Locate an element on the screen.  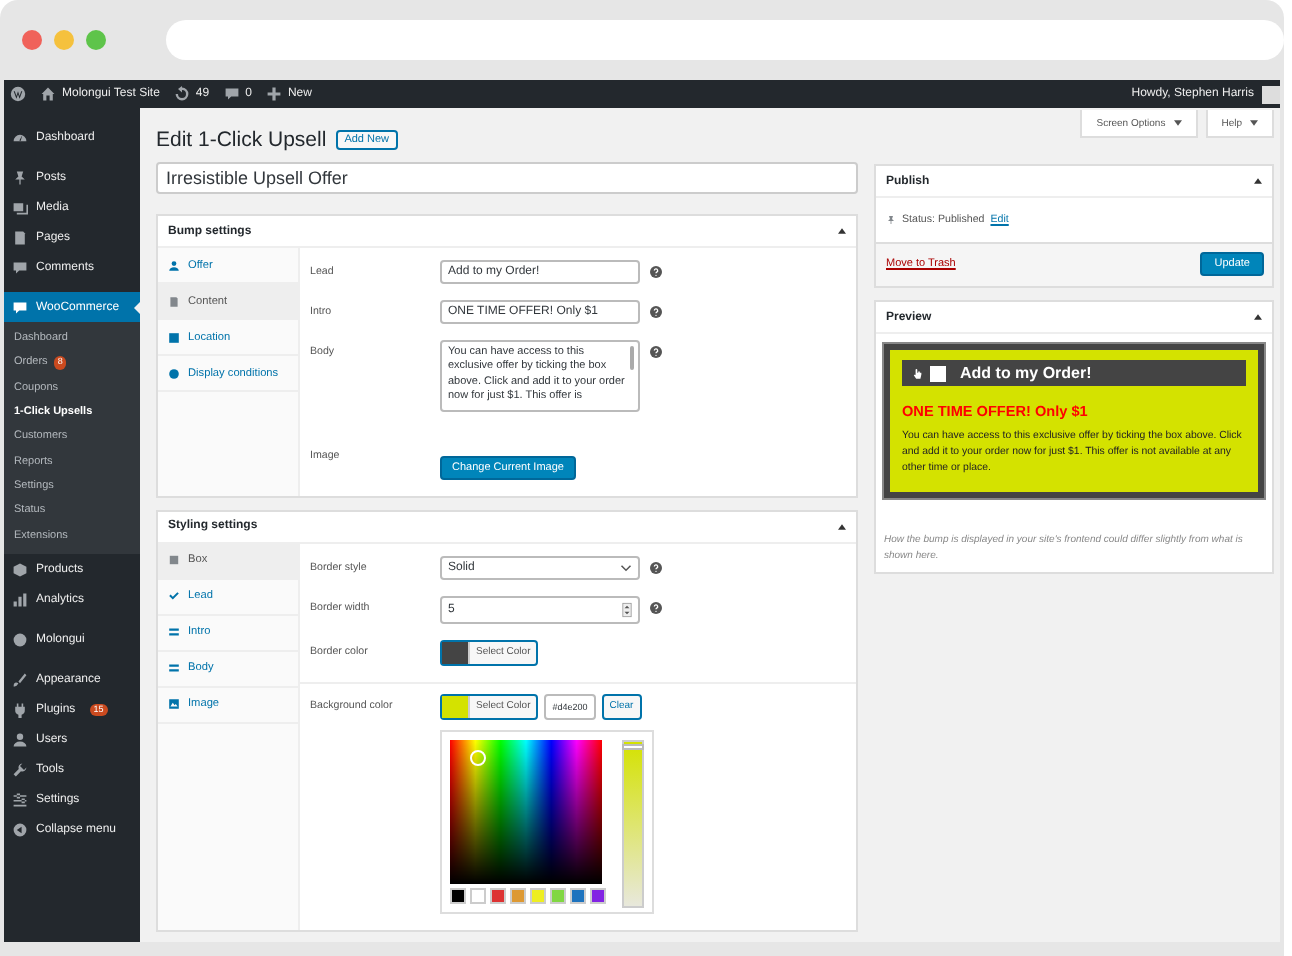
gauge-icon is located at coordinates (20, 137).